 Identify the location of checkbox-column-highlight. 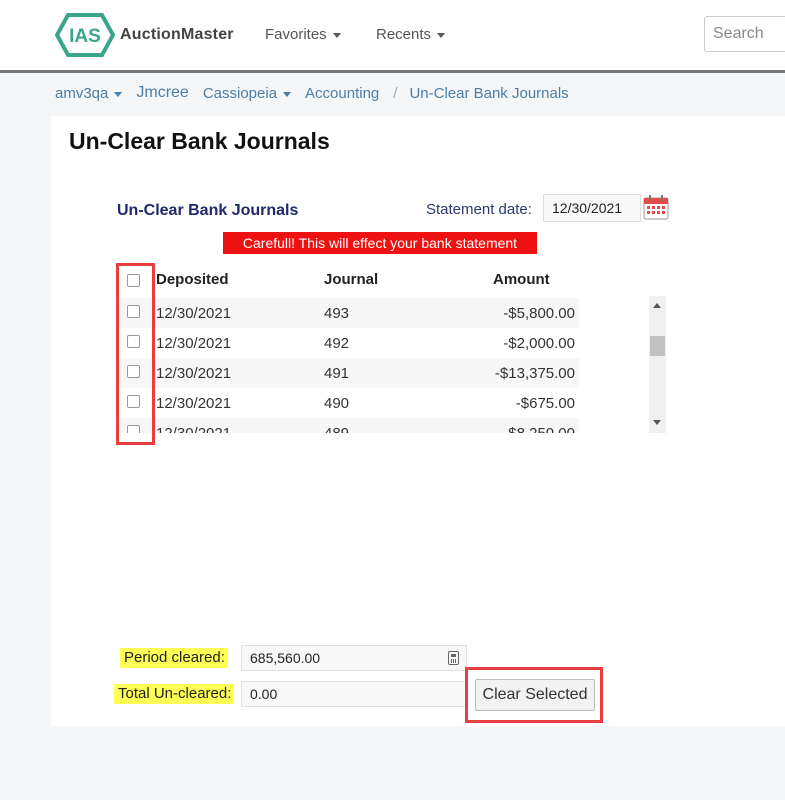
(135, 354).